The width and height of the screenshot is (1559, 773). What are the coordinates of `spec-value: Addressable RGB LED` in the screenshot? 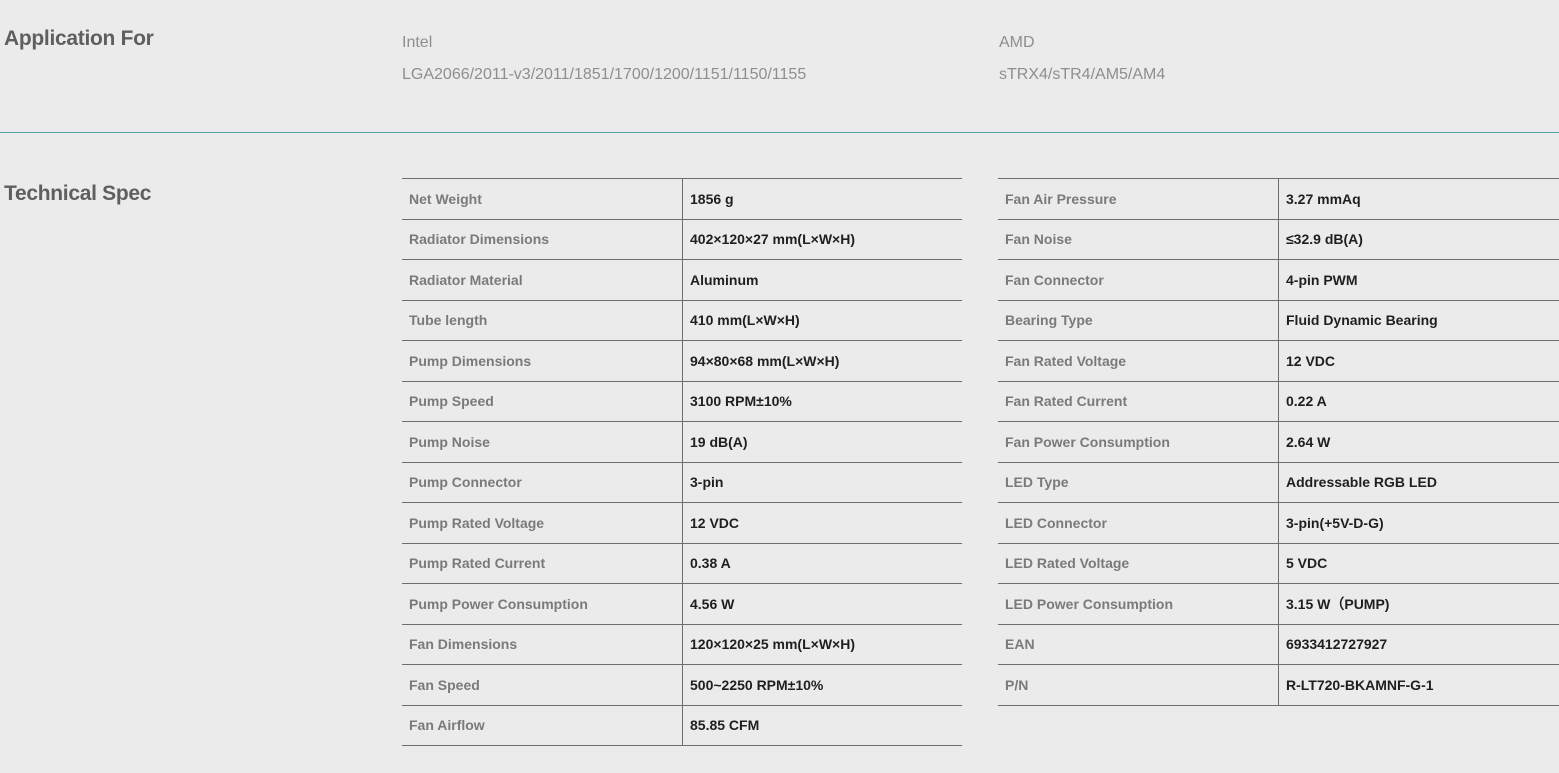 It's located at (1418, 482).